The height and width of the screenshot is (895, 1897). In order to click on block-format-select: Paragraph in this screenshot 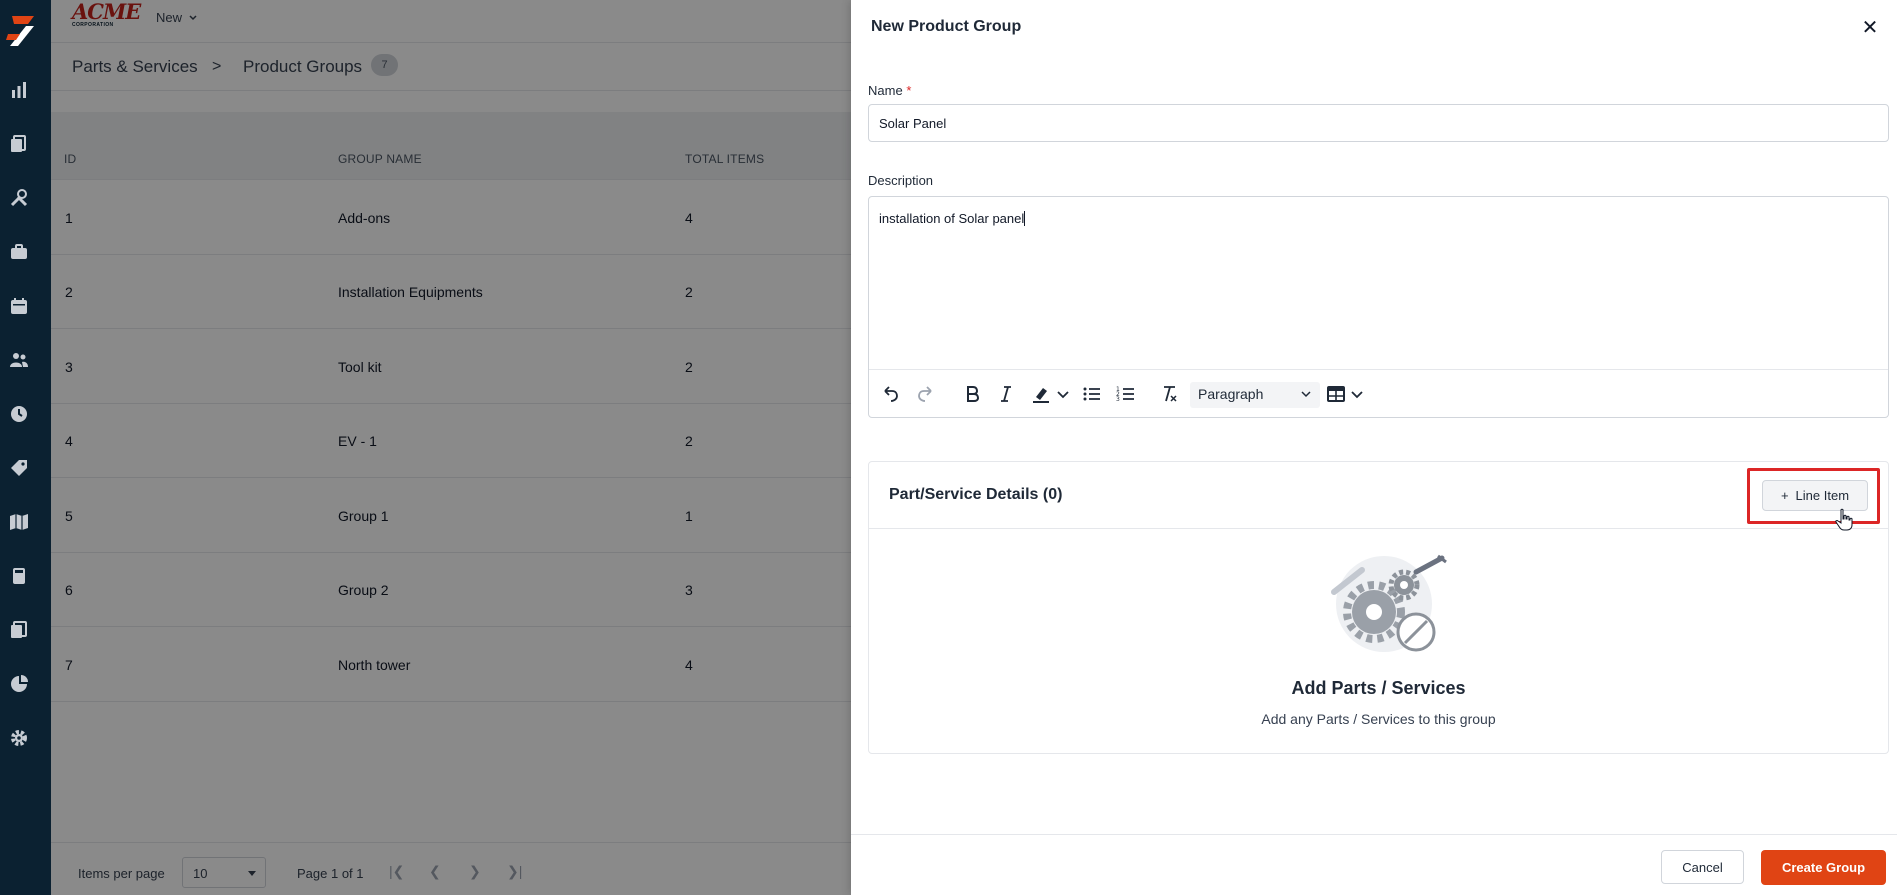, I will do `click(1255, 395)`.